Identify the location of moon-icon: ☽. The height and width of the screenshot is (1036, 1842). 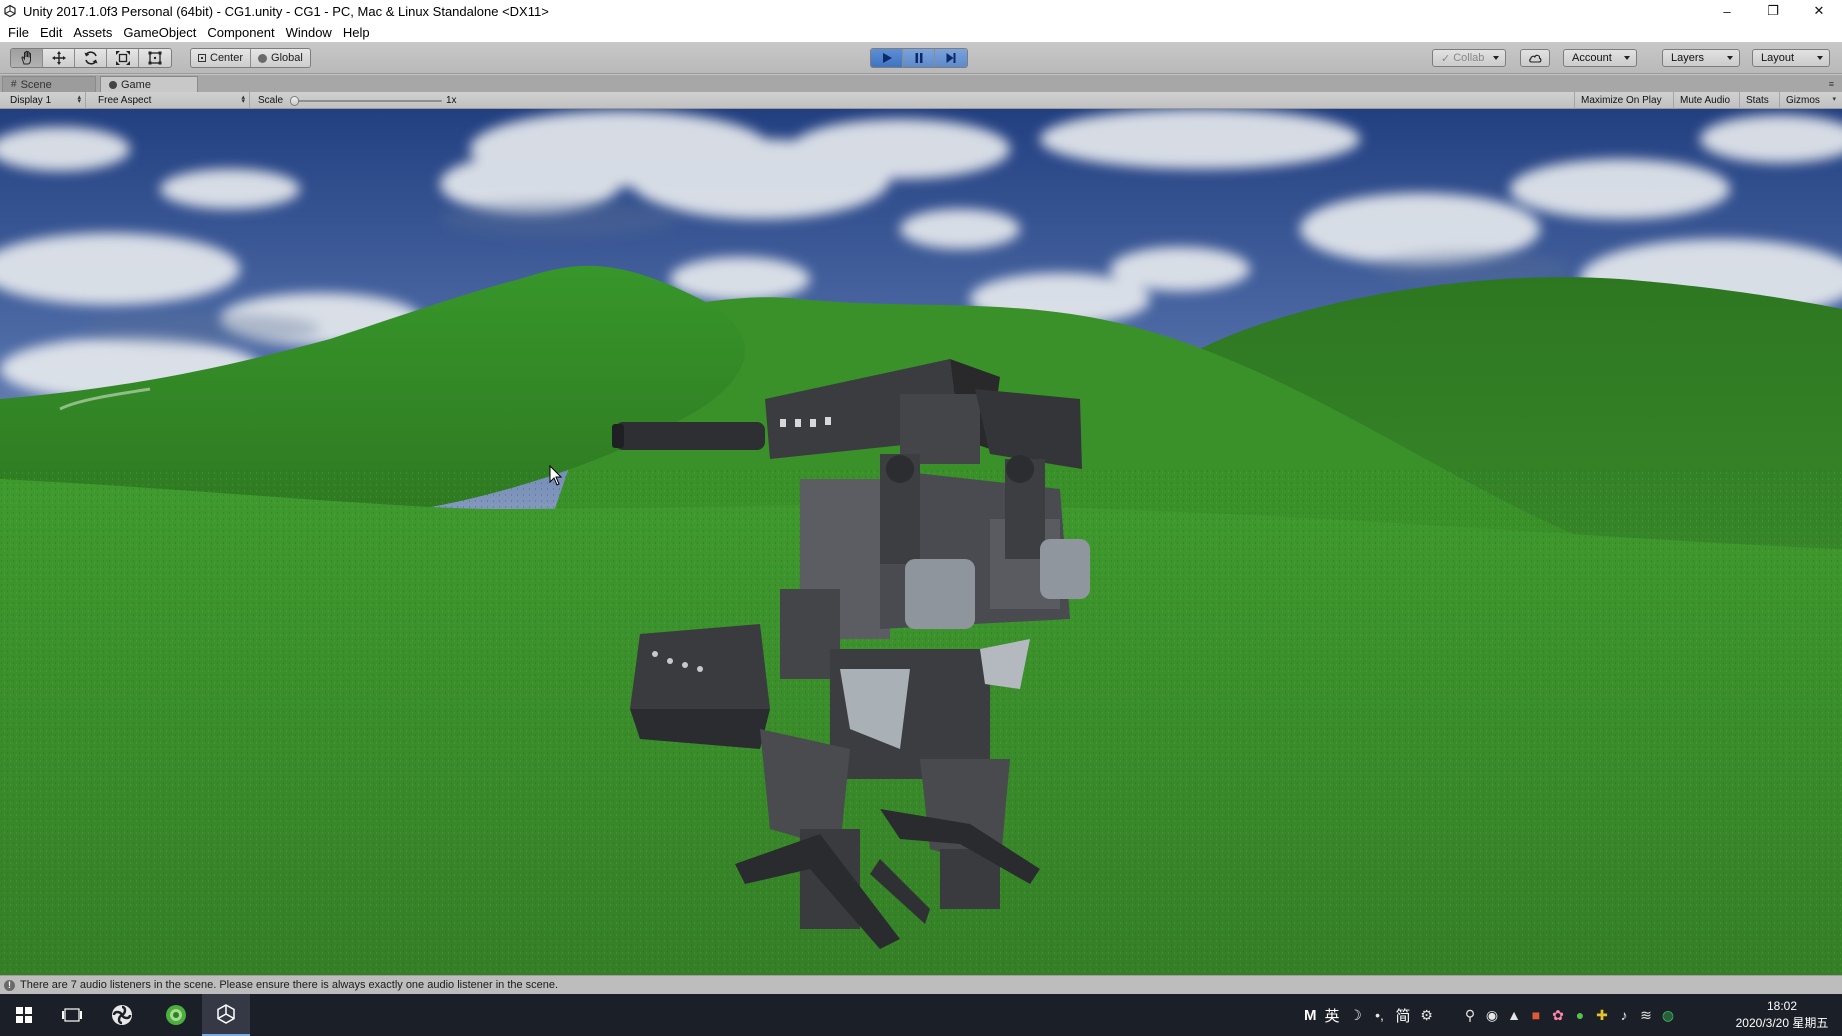
(1356, 1015).